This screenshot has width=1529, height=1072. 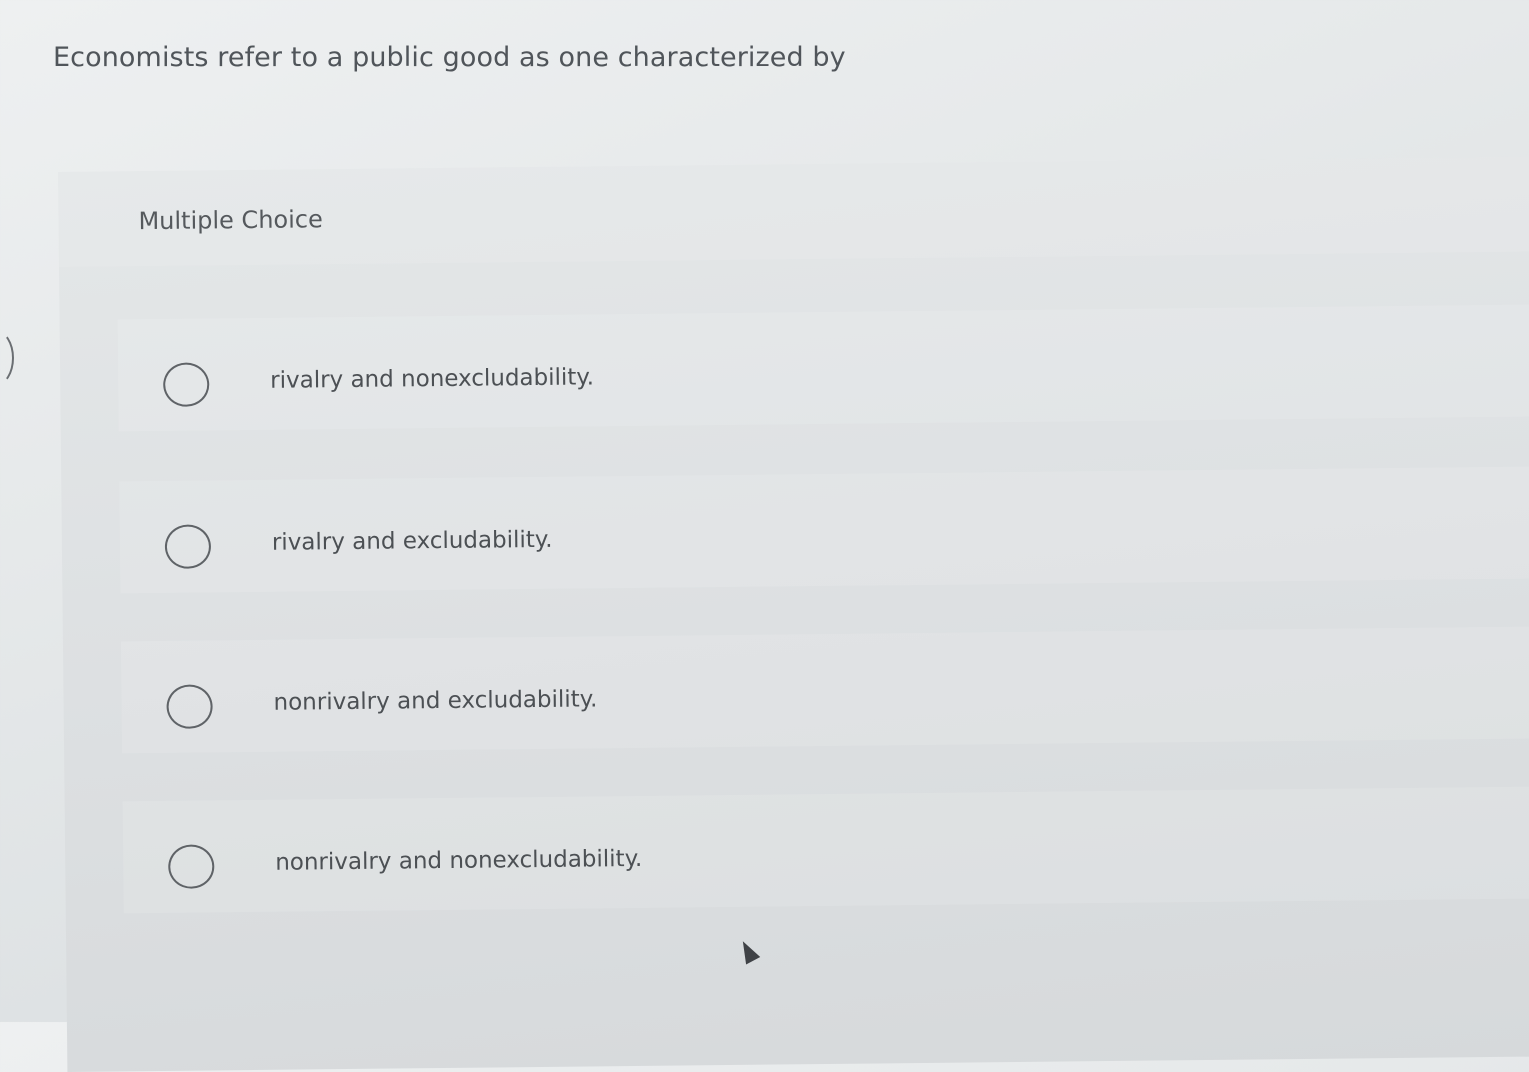 What do you see at coordinates (230, 220) in the screenshot?
I see `multiple-choice-label: Multiple Choice` at bounding box center [230, 220].